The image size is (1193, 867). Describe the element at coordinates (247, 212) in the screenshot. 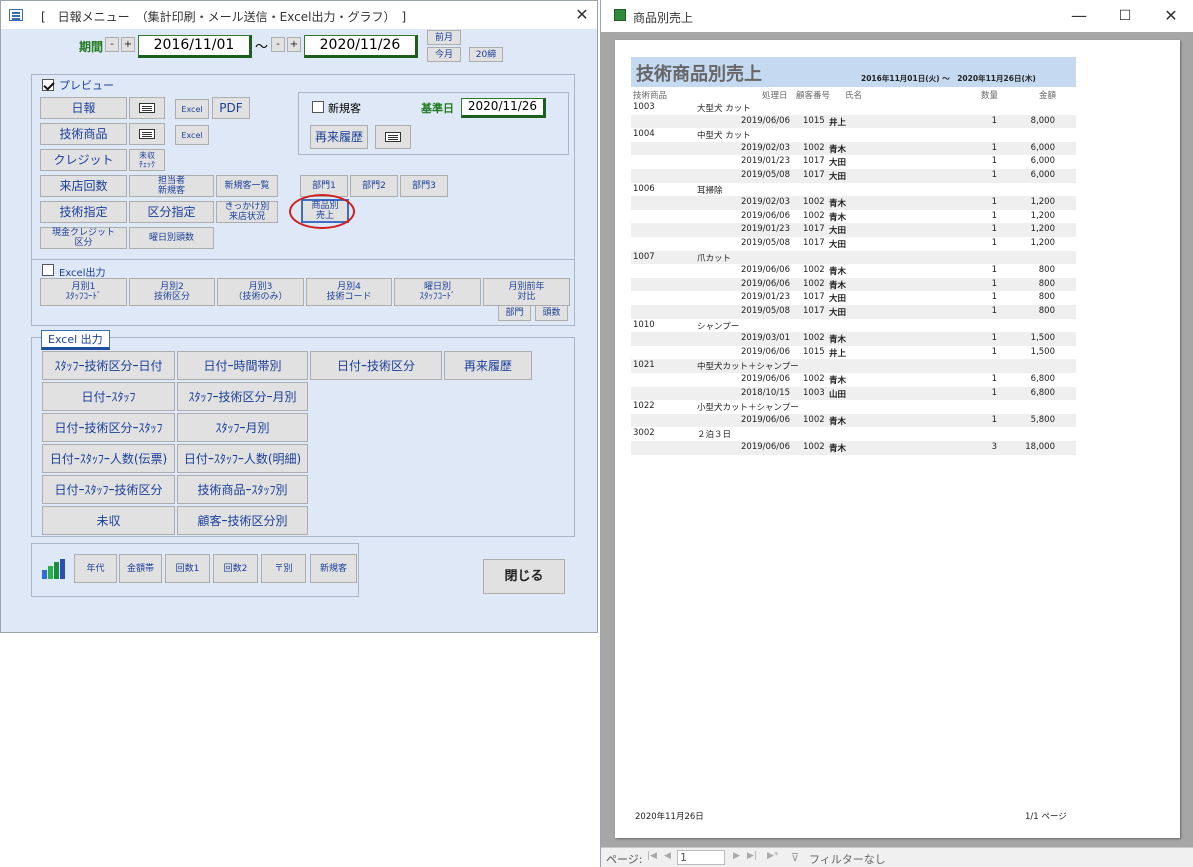

I see `kikkake-raiten-button: きっかけ別 来店状況` at that location.